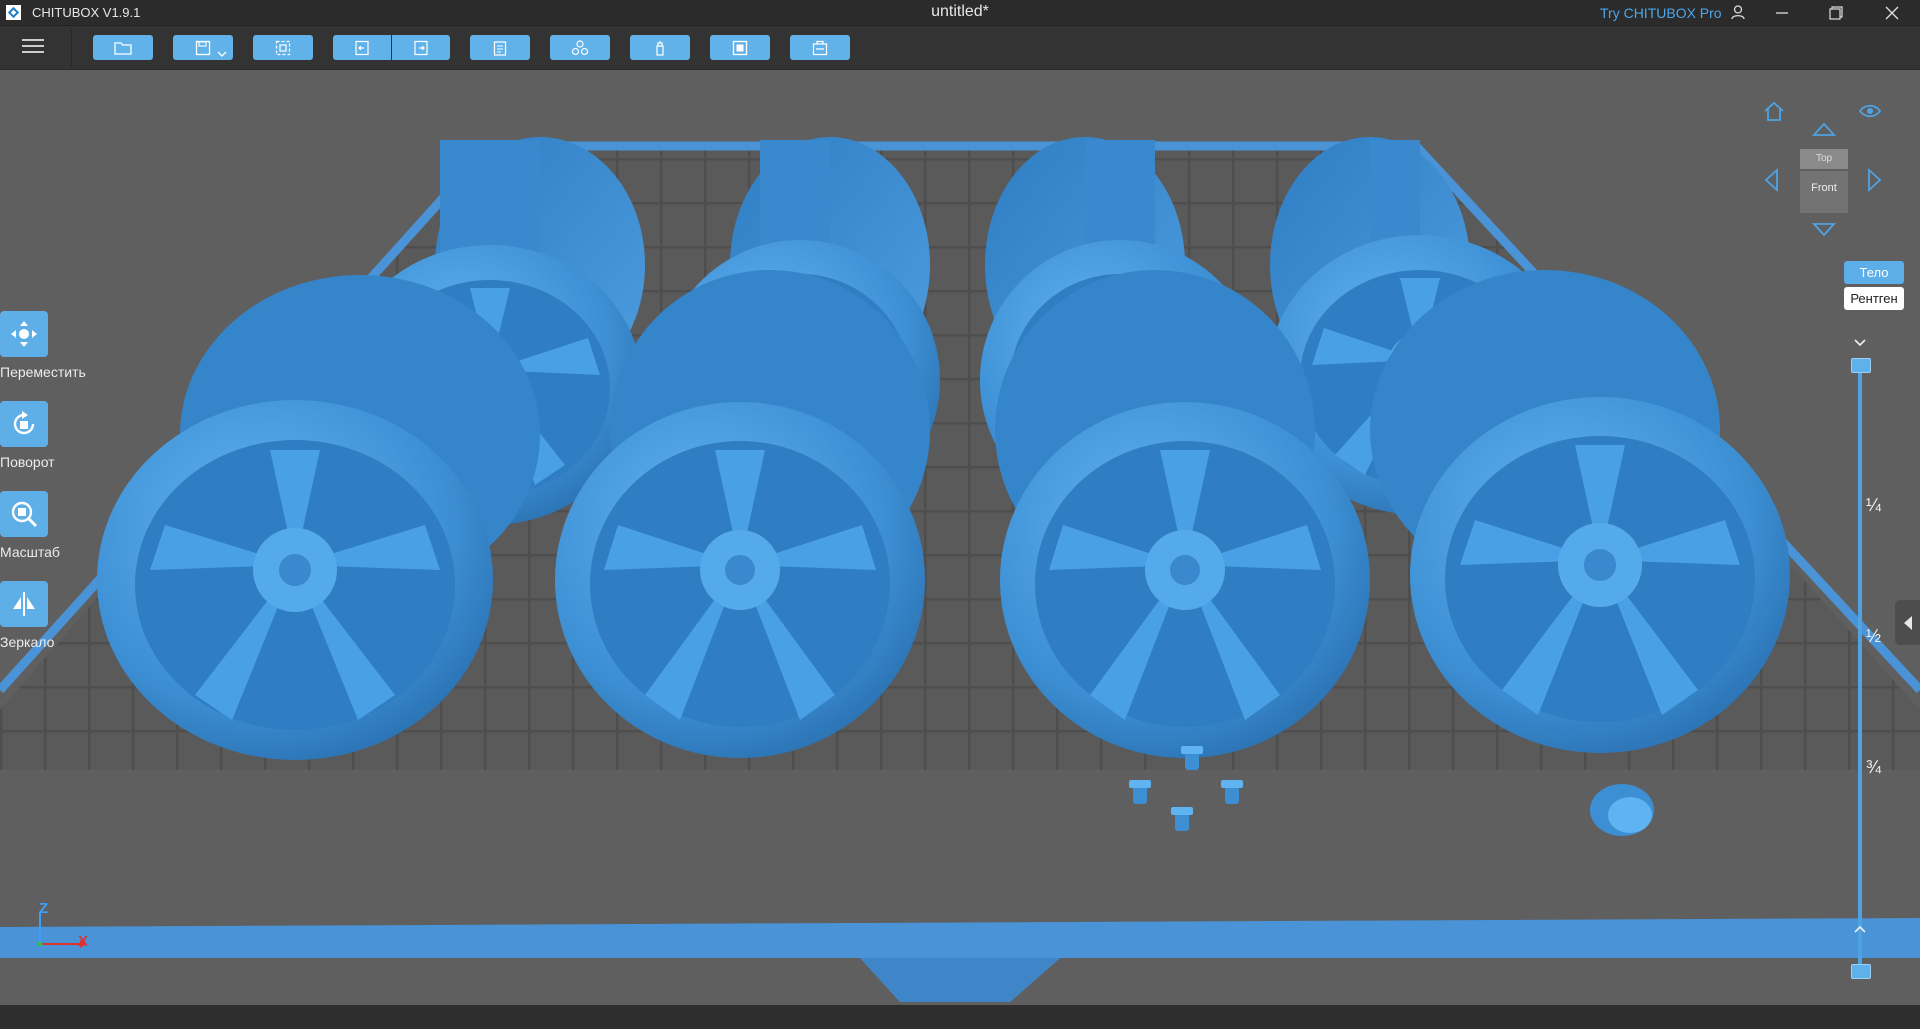 The height and width of the screenshot is (1029, 1920). Describe the element at coordinates (83, 941) in the screenshot. I see `x-axis-label: X` at that location.